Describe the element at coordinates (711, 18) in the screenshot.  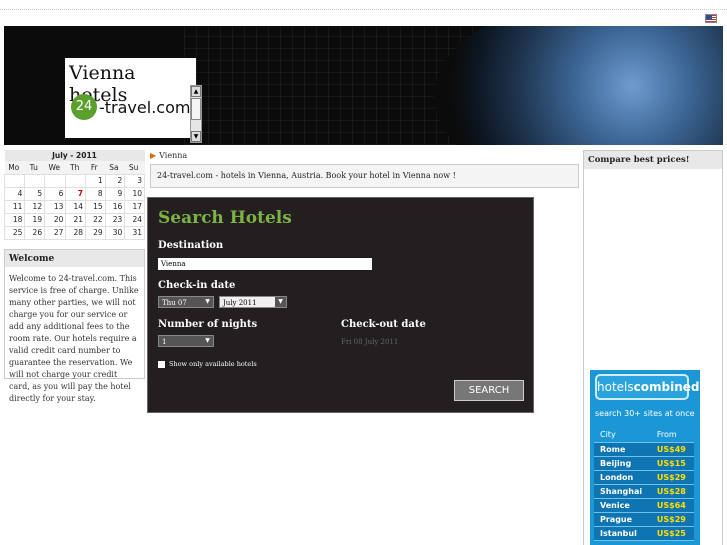
I see `us-flag-icon` at that location.